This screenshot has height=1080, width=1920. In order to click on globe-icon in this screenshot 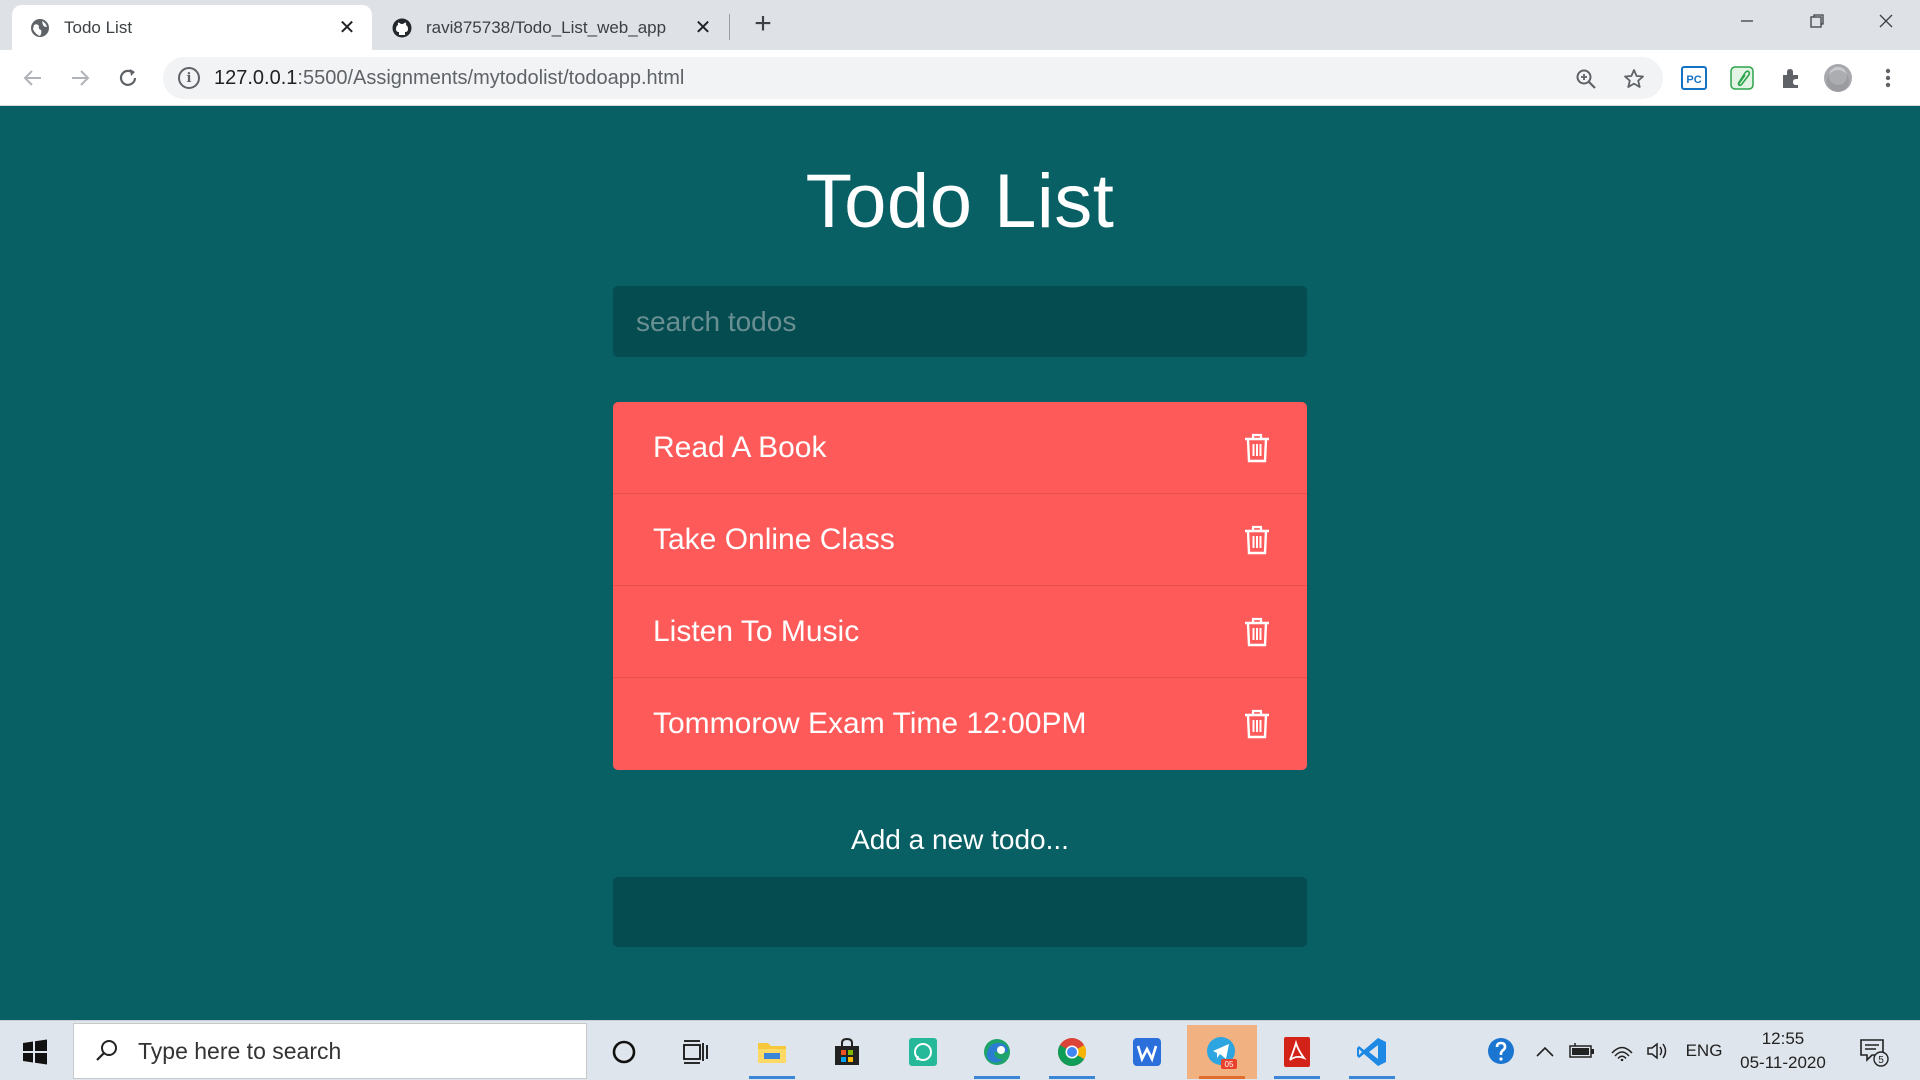, I will do `click(40, 27)`.